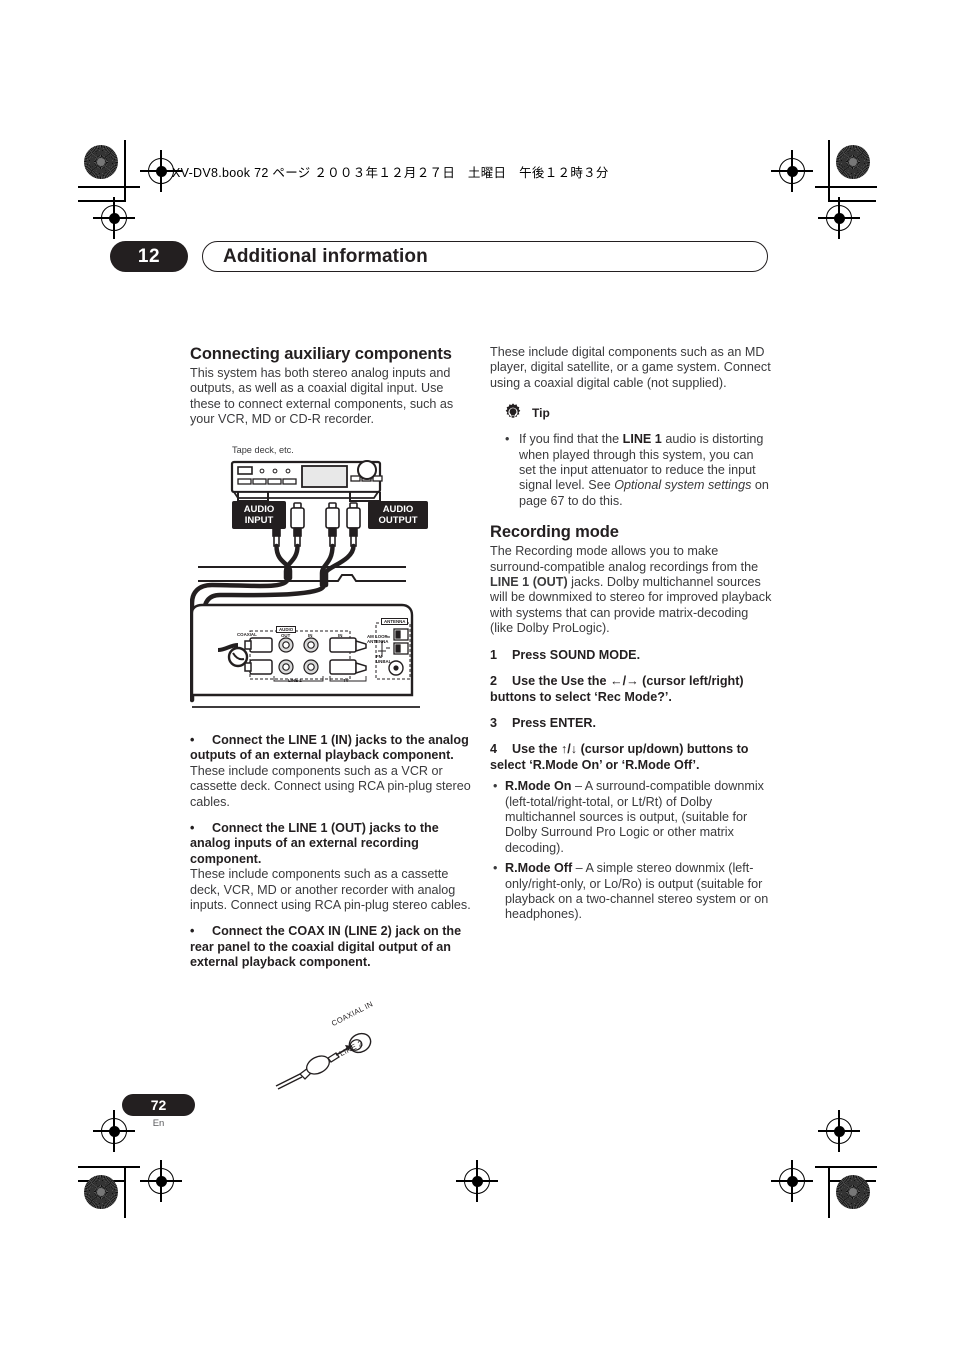 The image size is (954, 1351). Describe the element at coordinates (149, 256) in the screenshot. I see `chapter-number-badge: 12` at that location.